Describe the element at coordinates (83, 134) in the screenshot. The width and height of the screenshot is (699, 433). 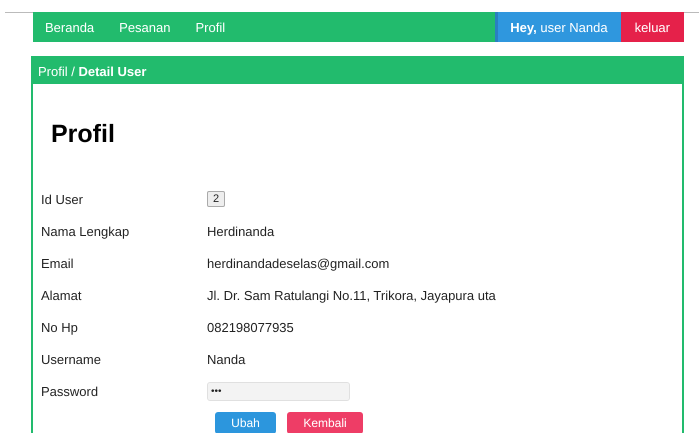
I see `page-heading: Profil` at that location.